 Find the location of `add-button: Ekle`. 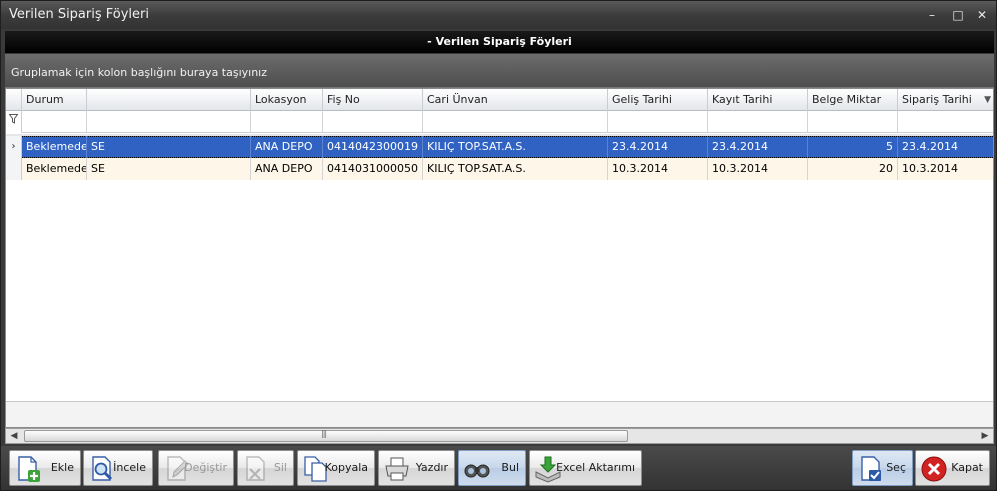

add-button: Ekle is located at coordinates (45, 468).